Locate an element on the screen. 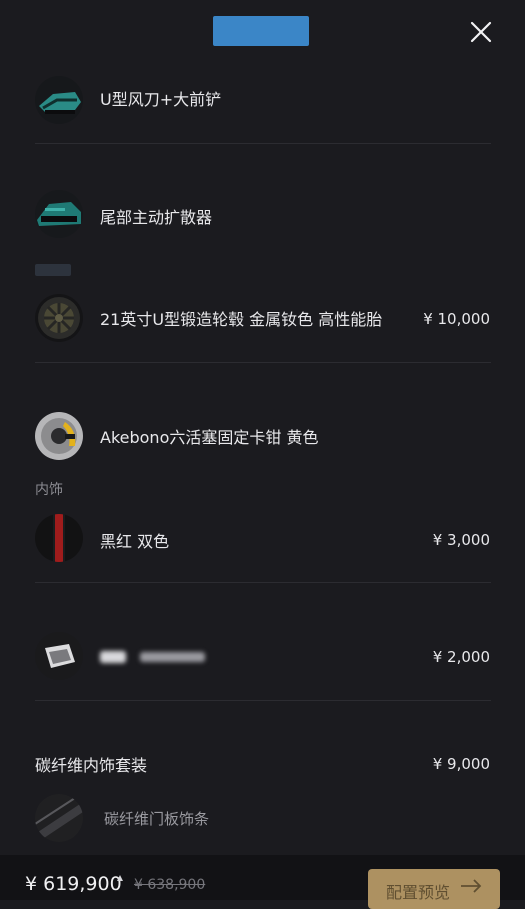  package-label: 碳纤维内饰套装 is located at coordinates (91, 765).